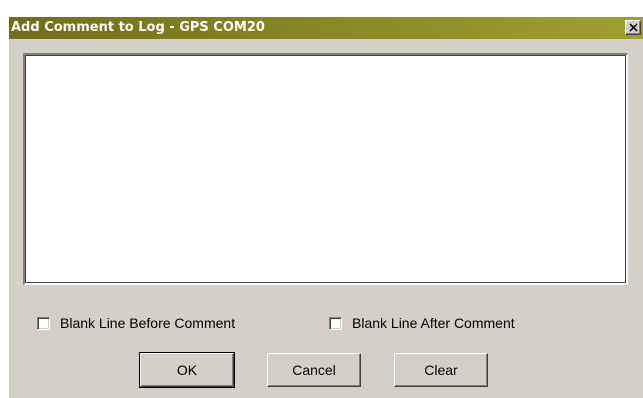  I want to click on blank-line-after-checkbox, so click(335, 323).